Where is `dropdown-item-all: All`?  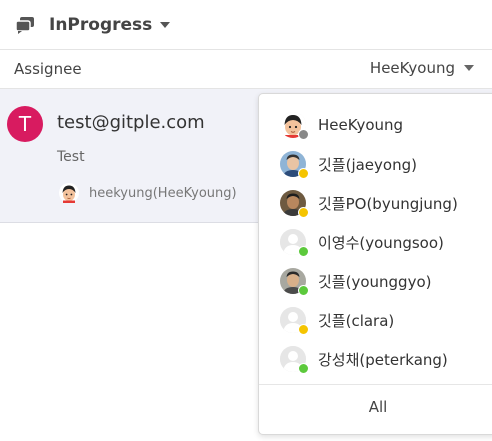
dropdown-item-all: All is located at coordinates (375, 407).